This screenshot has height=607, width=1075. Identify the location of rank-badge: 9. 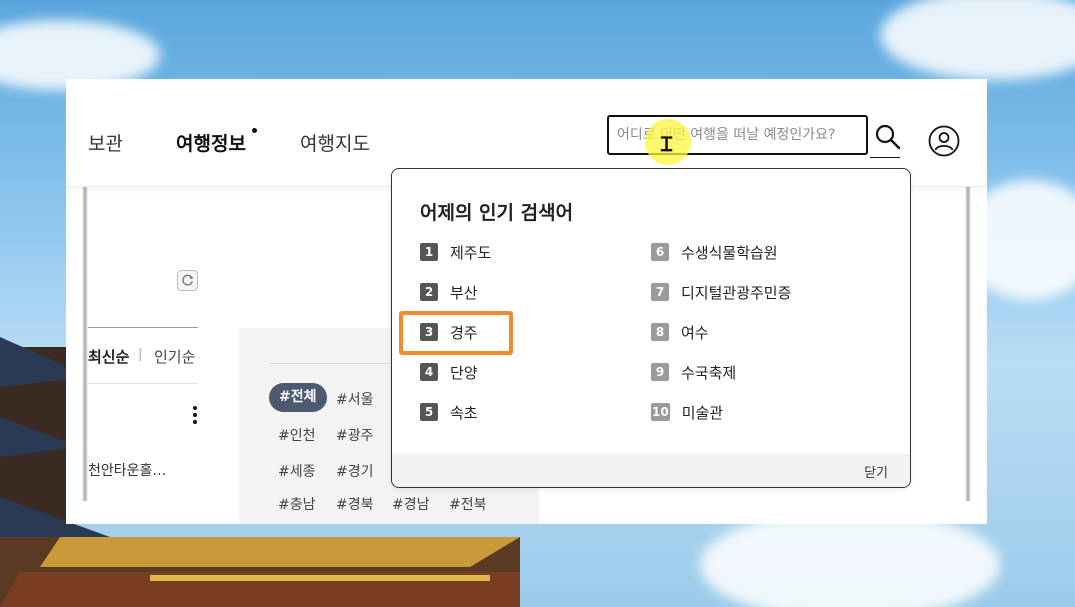
(660, 372).